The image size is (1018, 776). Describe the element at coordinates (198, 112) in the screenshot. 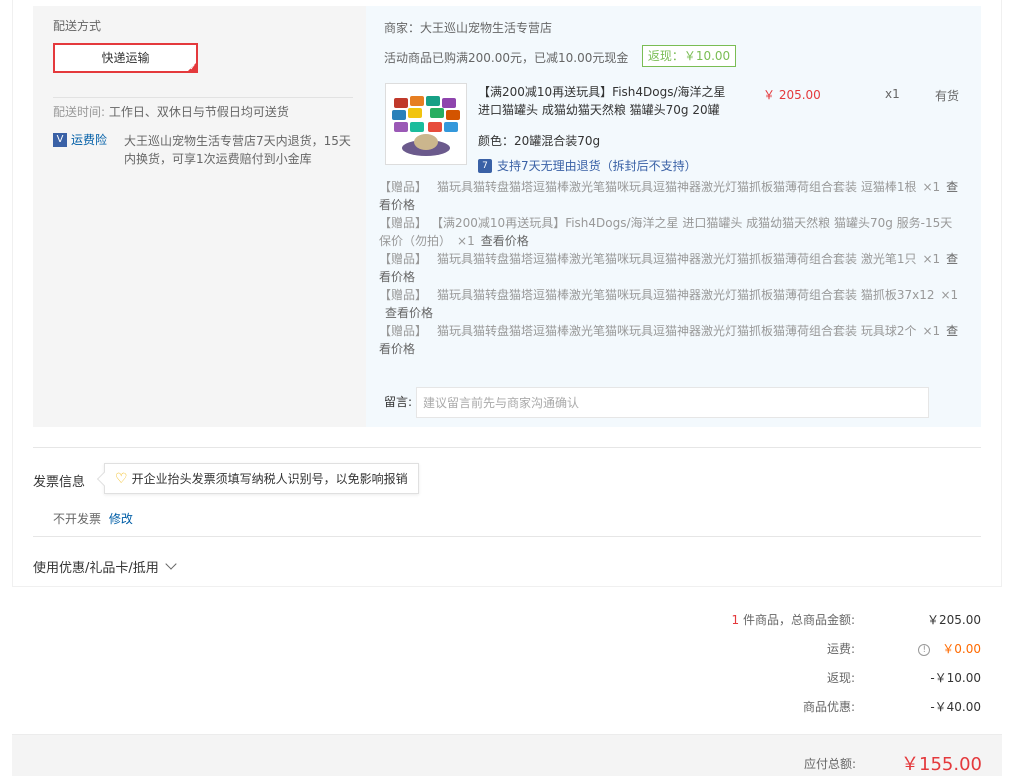

I see `delivery-time-value: 工作日、双休日与节假日均可送货` at that location.